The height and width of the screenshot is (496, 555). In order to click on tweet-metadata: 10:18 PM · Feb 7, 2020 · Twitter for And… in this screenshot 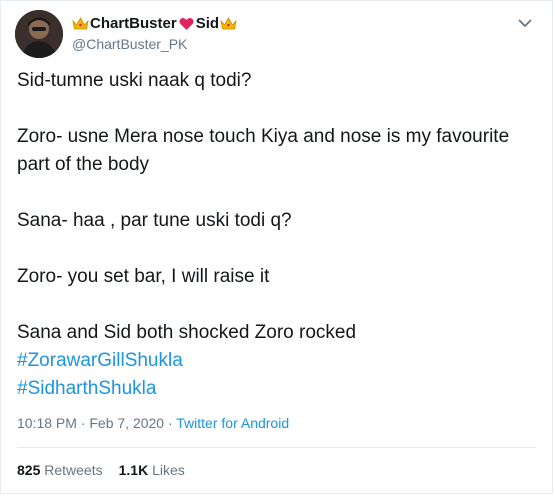, I will do `click(153, 423)`.